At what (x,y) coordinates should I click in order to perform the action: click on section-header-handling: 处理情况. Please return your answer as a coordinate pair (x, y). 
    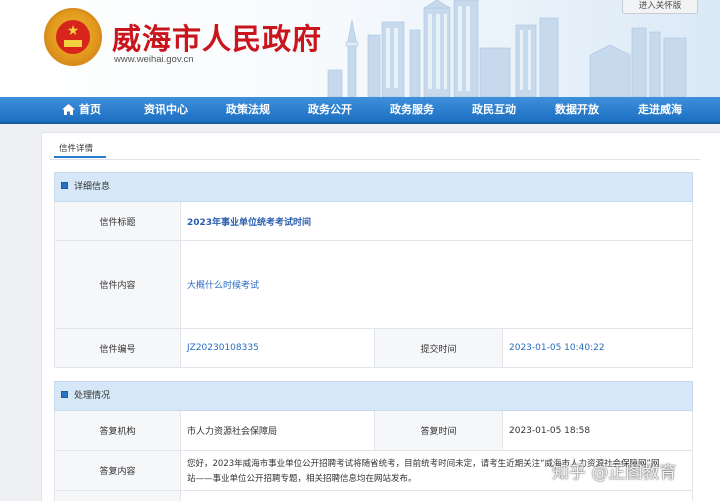
    Looking at the image, I should click on (373, 396).